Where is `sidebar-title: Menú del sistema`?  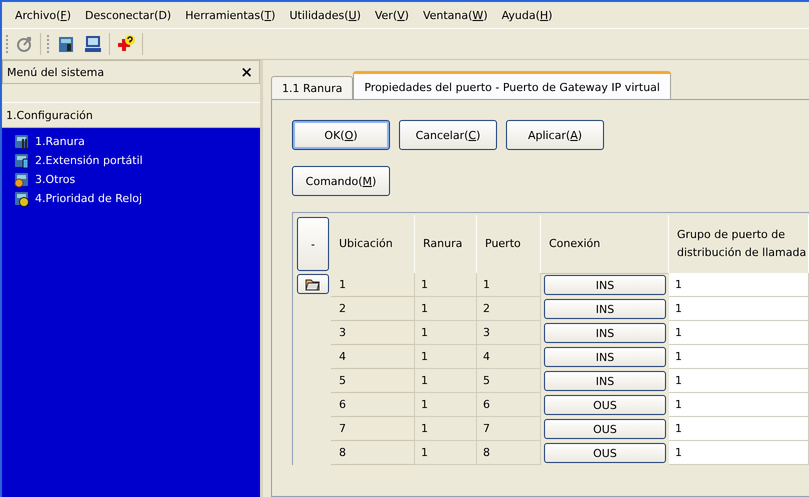
sidebar-title: Menú del sistema is located at coordinates (55, 72).